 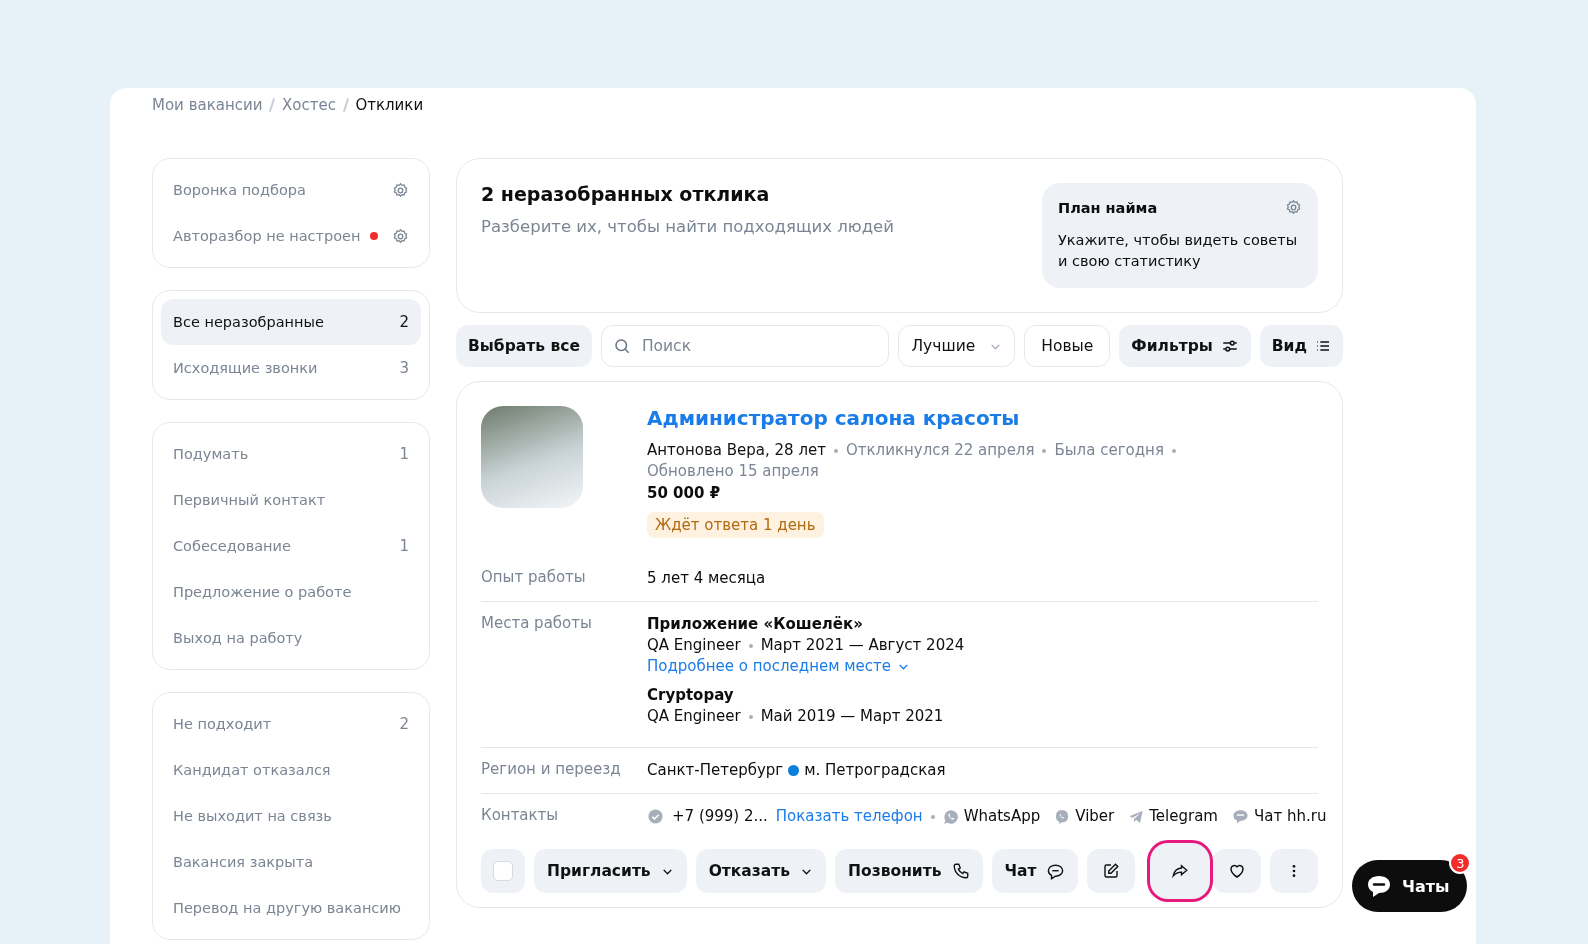 What do you see at coordinates (761, 871) in the screenshot?
I see `reject-button: Отказать` at bounding box center [761, 871].